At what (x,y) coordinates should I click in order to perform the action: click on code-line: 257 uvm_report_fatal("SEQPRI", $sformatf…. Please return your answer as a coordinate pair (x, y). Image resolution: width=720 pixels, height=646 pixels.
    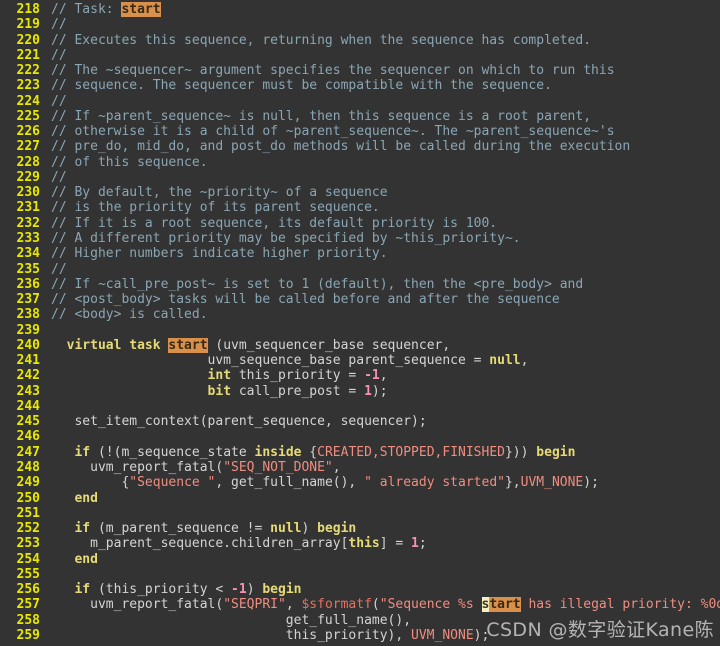
    Looking at the image, I should click on (360, 605).